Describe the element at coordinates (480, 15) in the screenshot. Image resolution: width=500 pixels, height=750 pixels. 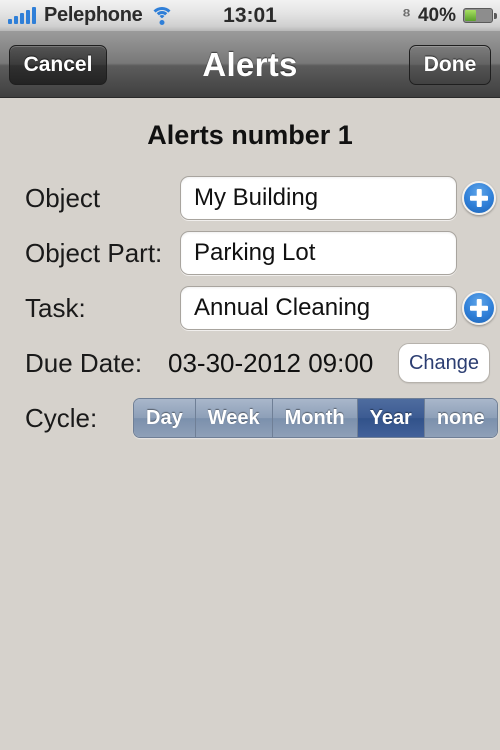
I see `battery-icon` at that location.